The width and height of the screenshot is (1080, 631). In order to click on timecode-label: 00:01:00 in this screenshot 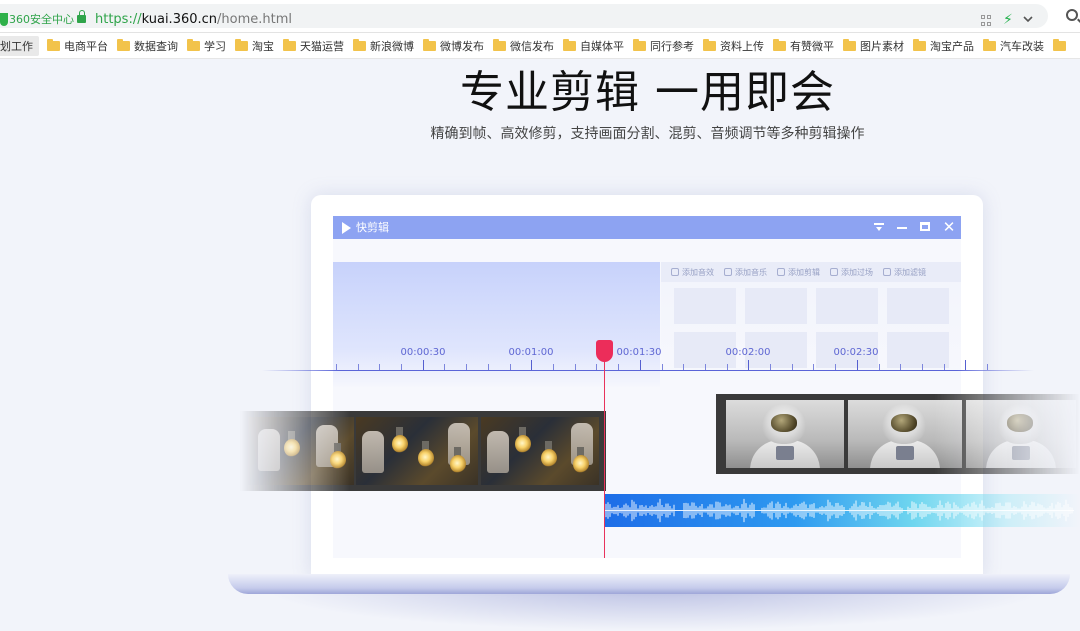, I will do `click(531, 352)`.